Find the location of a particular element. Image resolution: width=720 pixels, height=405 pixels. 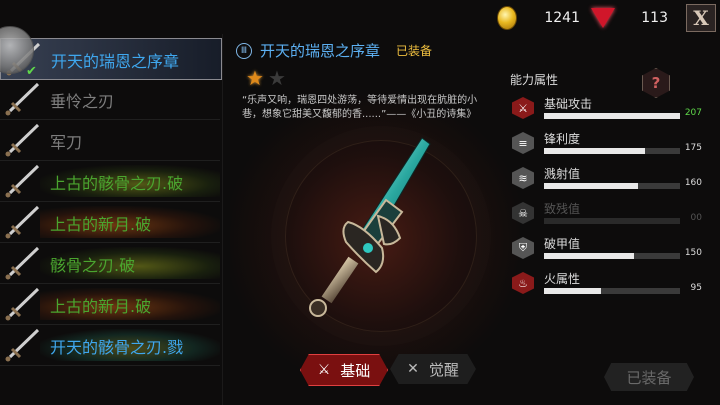

sword-image is located at coordinates (375, 230).